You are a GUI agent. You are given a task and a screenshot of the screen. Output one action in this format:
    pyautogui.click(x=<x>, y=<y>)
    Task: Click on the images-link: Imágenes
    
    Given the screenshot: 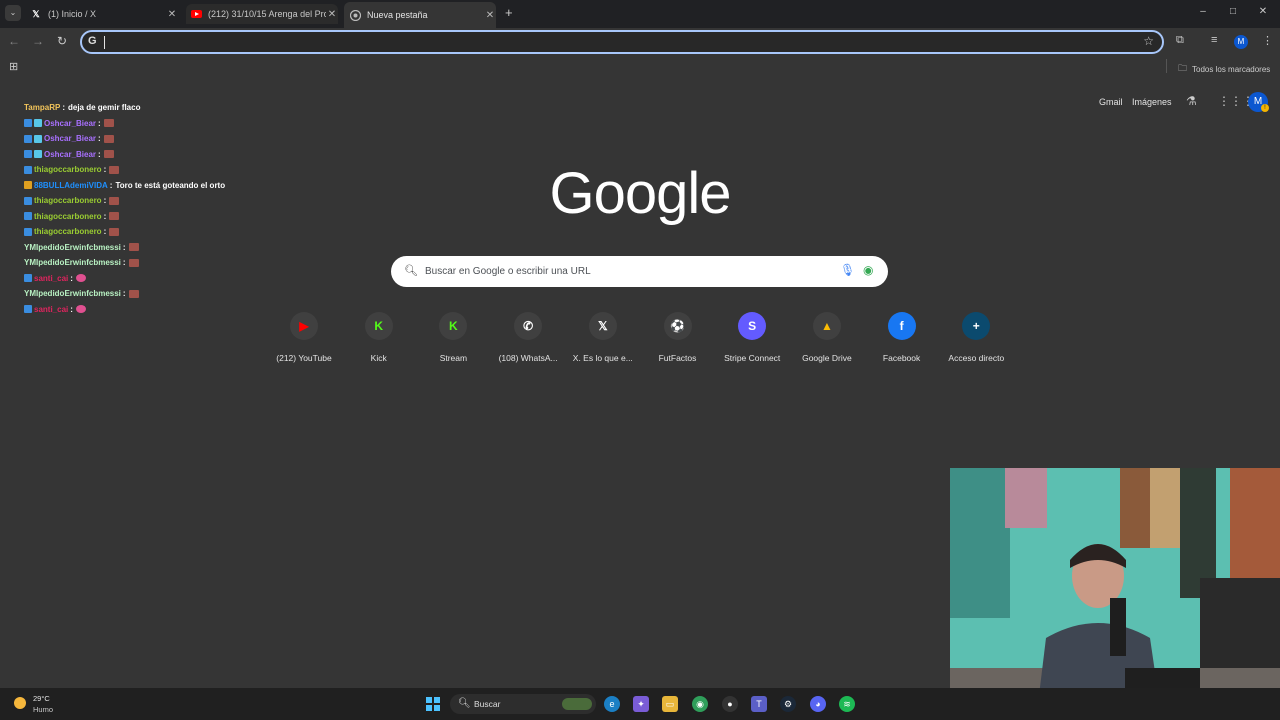 What is the action you would take?
    pyautogui.click(x=1152, y=102)
    